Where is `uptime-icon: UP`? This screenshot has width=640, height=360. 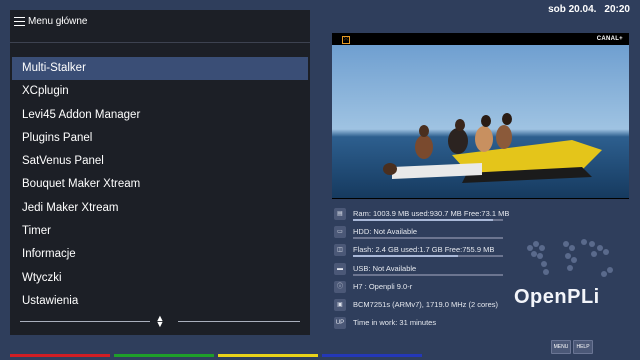 uptime-icon: UP is located at coordinates (340, 323).